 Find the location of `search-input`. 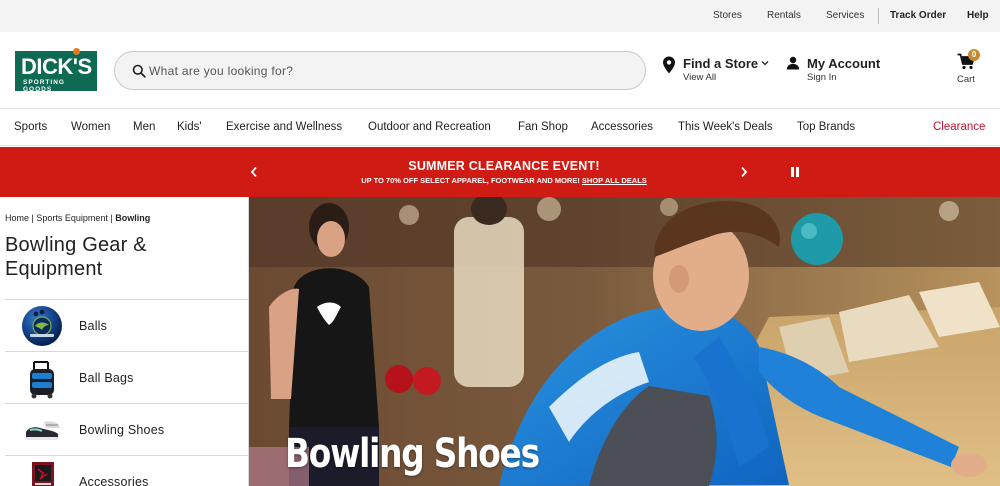

search-input is located at coordinates (389, 70).